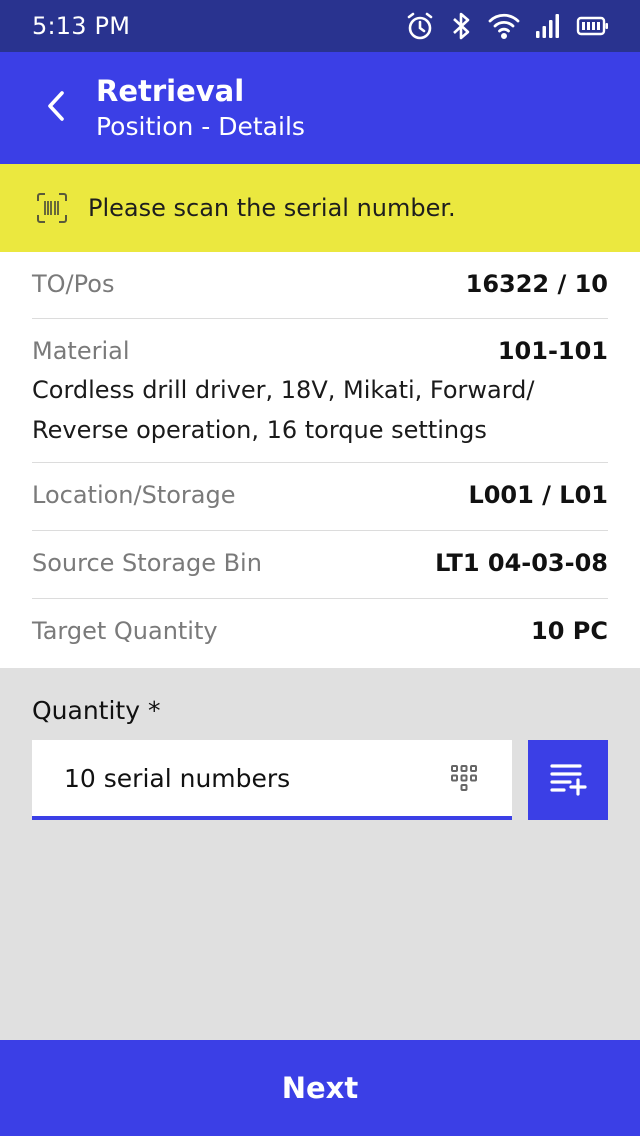  I want to click on detail-row-source-bin: Source Storage Bin LT1 04-03-08, so click(320, 565).